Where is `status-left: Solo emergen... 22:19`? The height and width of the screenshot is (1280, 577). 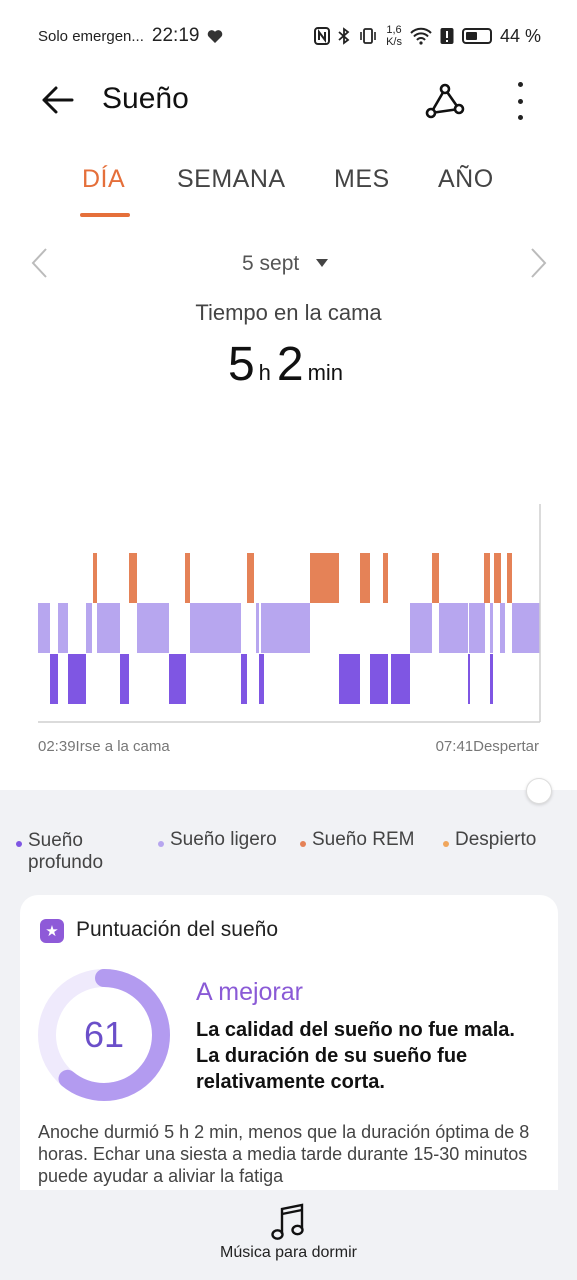 status-left: Solo emergen... 22:19 is located at coordinates (130, 36).